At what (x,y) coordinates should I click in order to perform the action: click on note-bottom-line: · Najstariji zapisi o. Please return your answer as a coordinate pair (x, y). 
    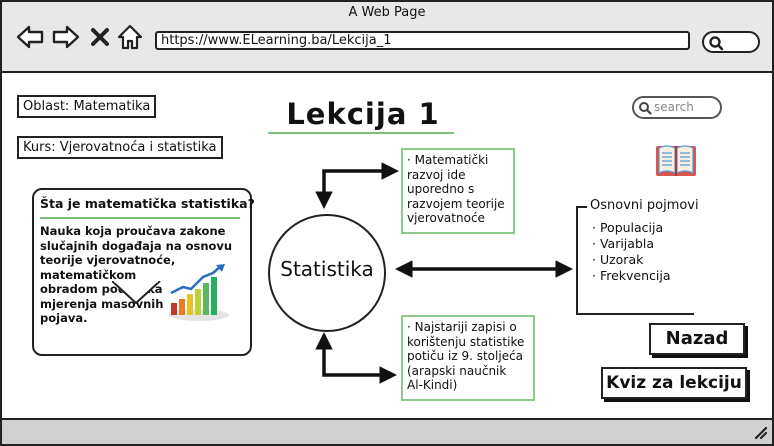
    Looking at the image, I should click on (462, 327).